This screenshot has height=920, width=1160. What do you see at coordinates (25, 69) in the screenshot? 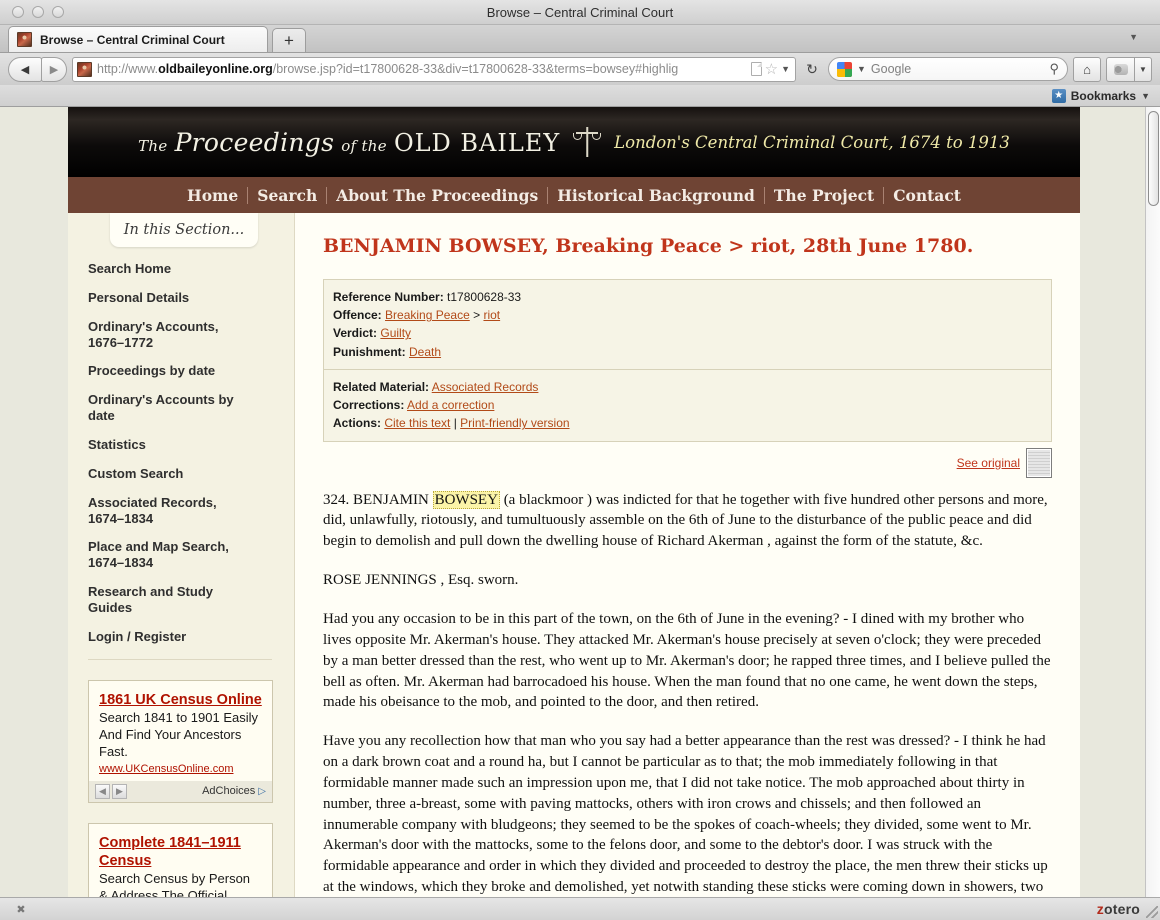
I see `back-button: ◀` at bounding box center [25, 69].